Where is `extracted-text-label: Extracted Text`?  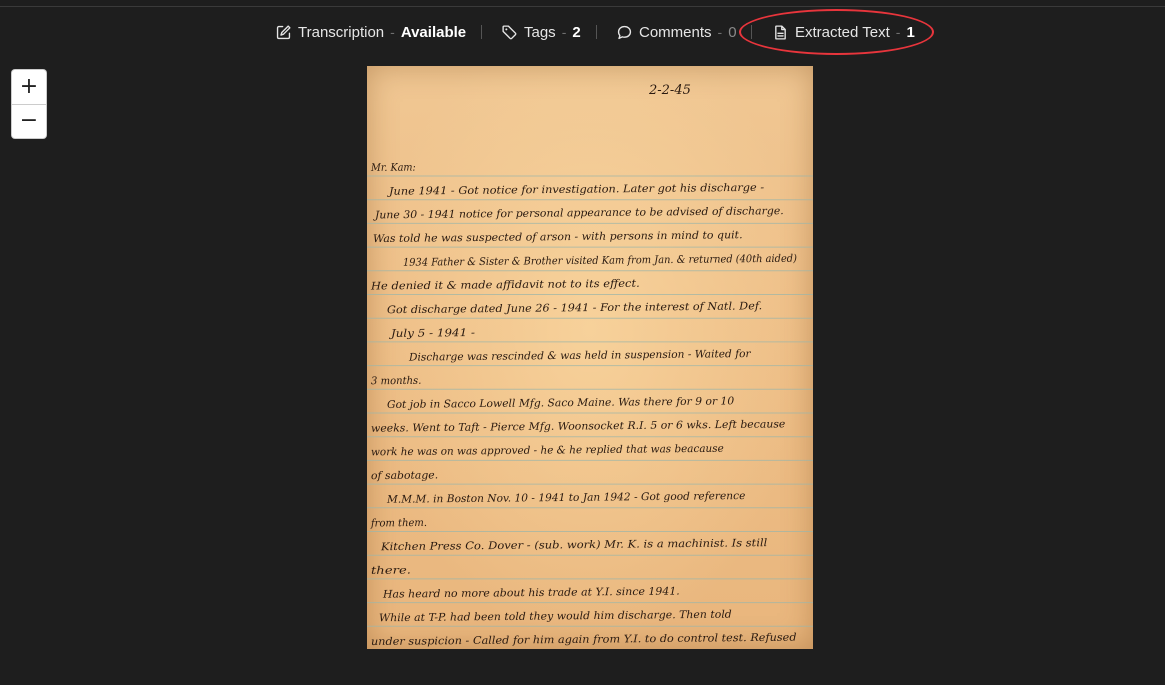 extracted-text-label: Extracted Text is located at coordinates (842, 32).